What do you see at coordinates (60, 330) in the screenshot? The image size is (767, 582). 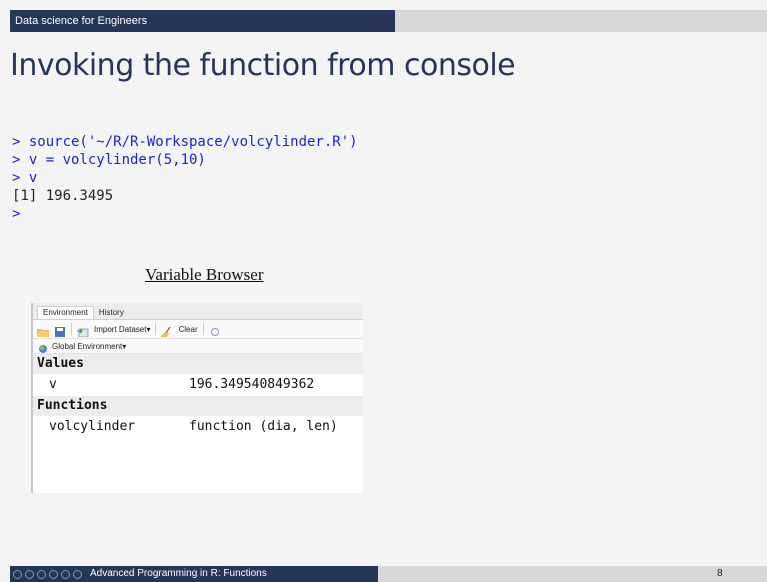 I see `save-icon` at bounding box center [60, 330].